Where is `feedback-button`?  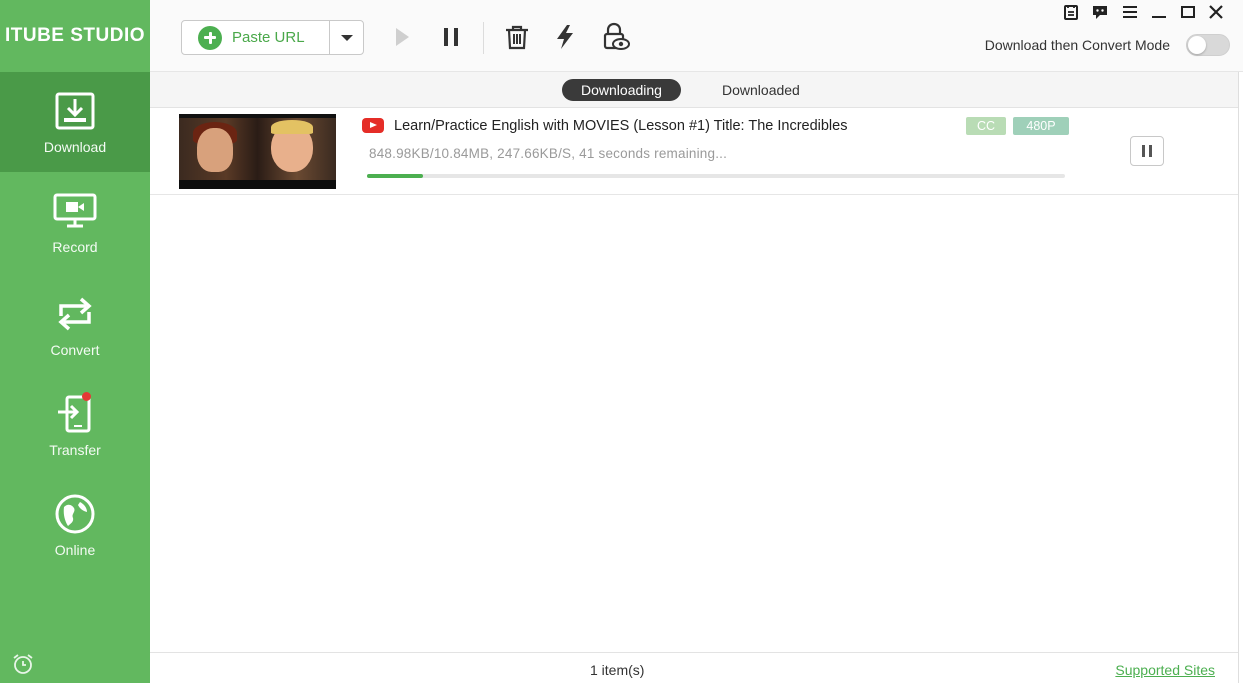
feedback-button is located at coordinates (1100, 12).